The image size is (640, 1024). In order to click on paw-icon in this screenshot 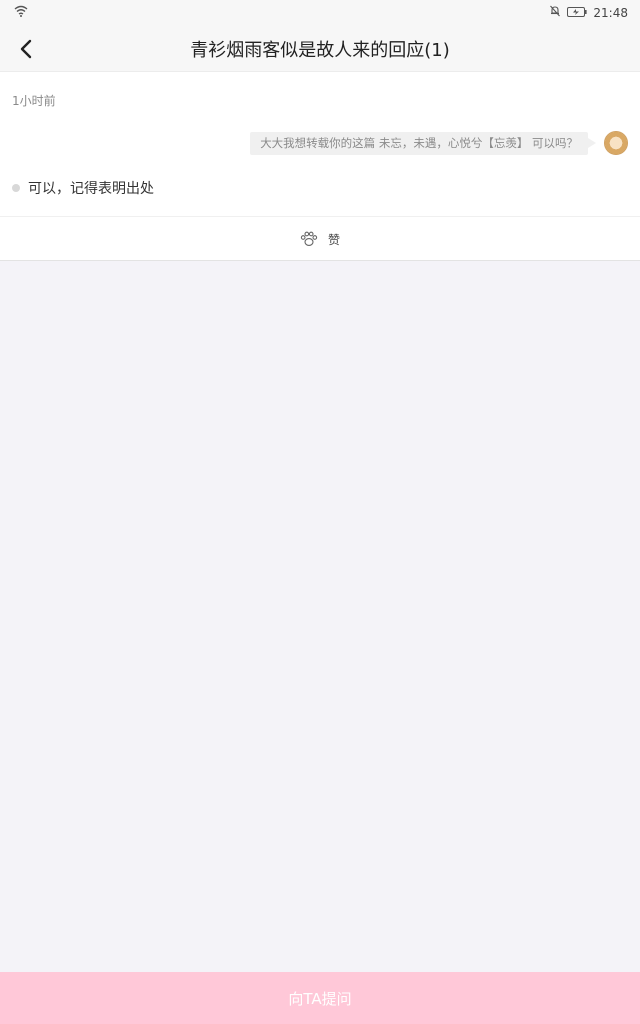, I will do `click(309, 239)`.